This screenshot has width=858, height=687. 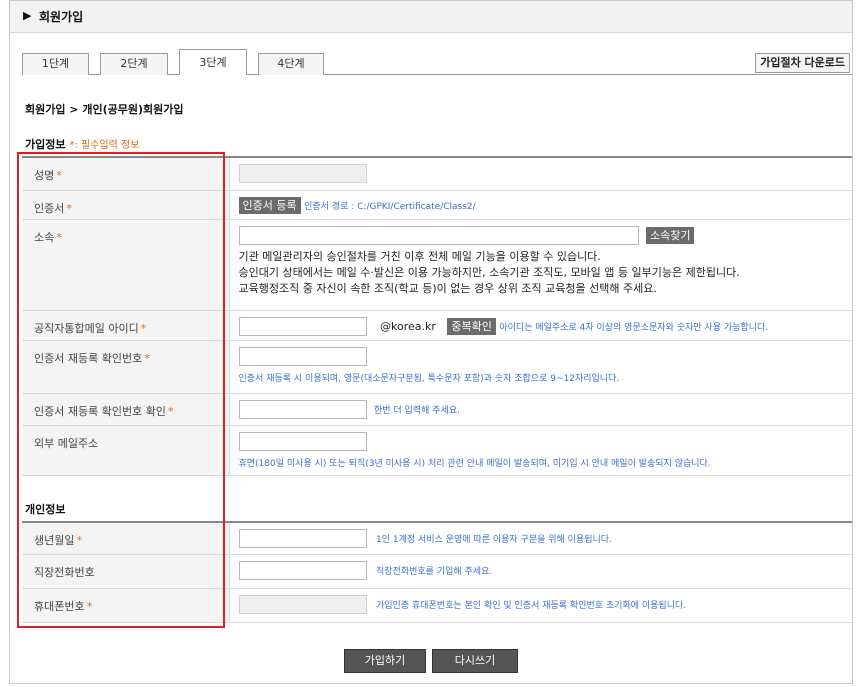 I want to click on office-phone-input, so click(x=302, y=570).